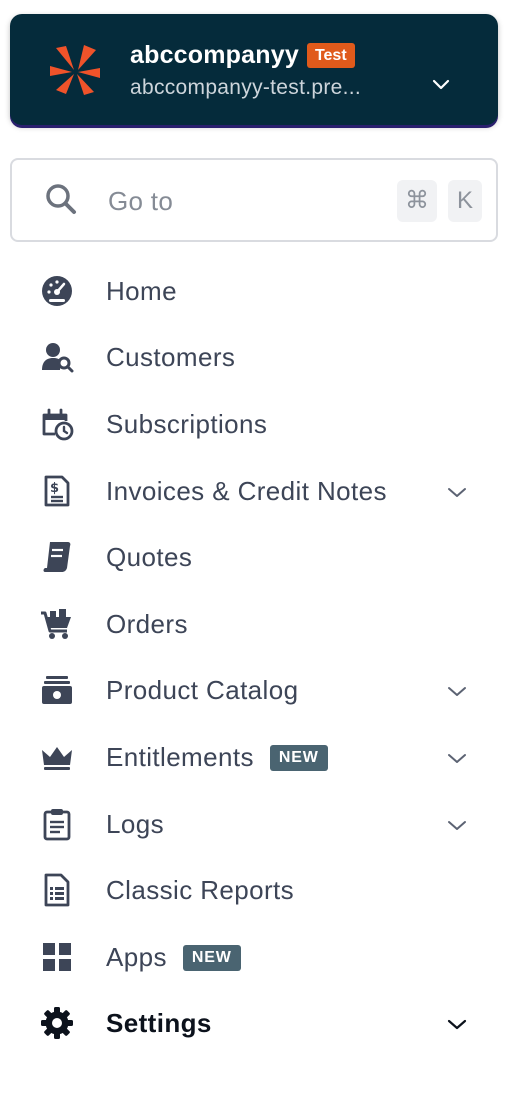 The width and height of the screenshot is (514, 1104). Describe the element at coordinates (257, 291) in the screenshot. I see `nav-item-home: Home` at that location.